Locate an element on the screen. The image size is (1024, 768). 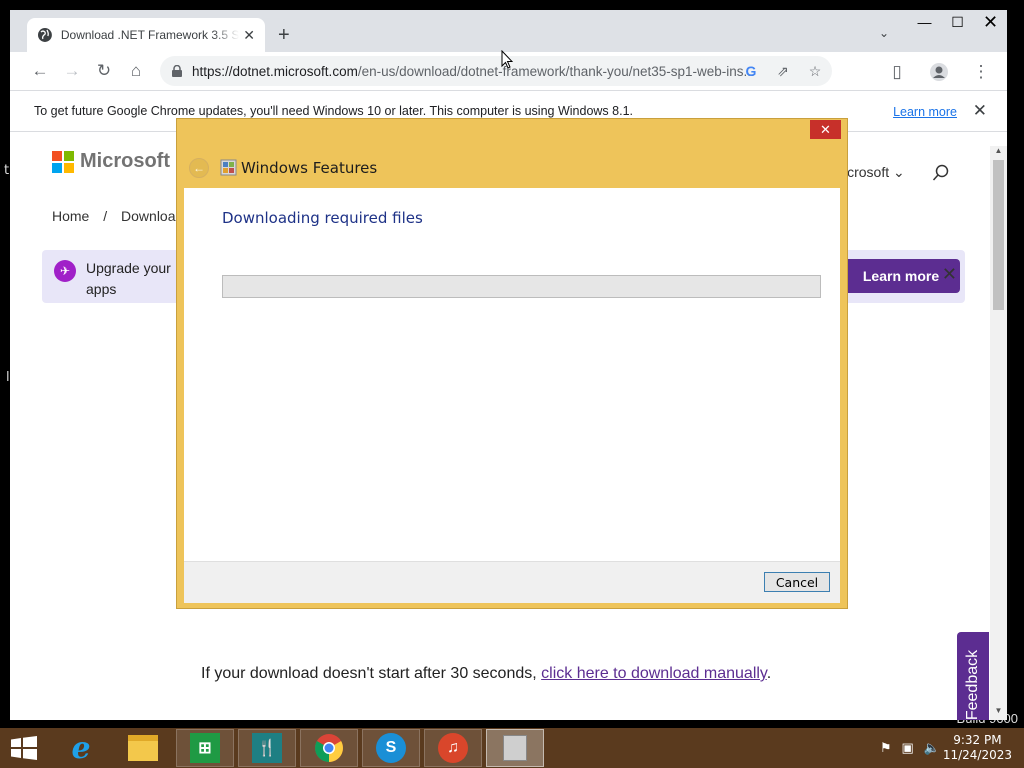
lock-icon is located at coordinates (177, 71).